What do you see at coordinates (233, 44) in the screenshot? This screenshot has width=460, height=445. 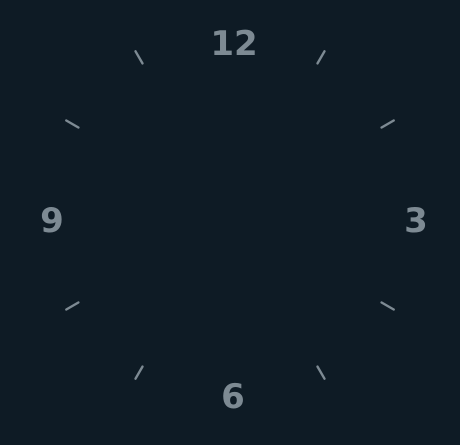 I see `numeral-12: 12` at bounding box center [233, 44].